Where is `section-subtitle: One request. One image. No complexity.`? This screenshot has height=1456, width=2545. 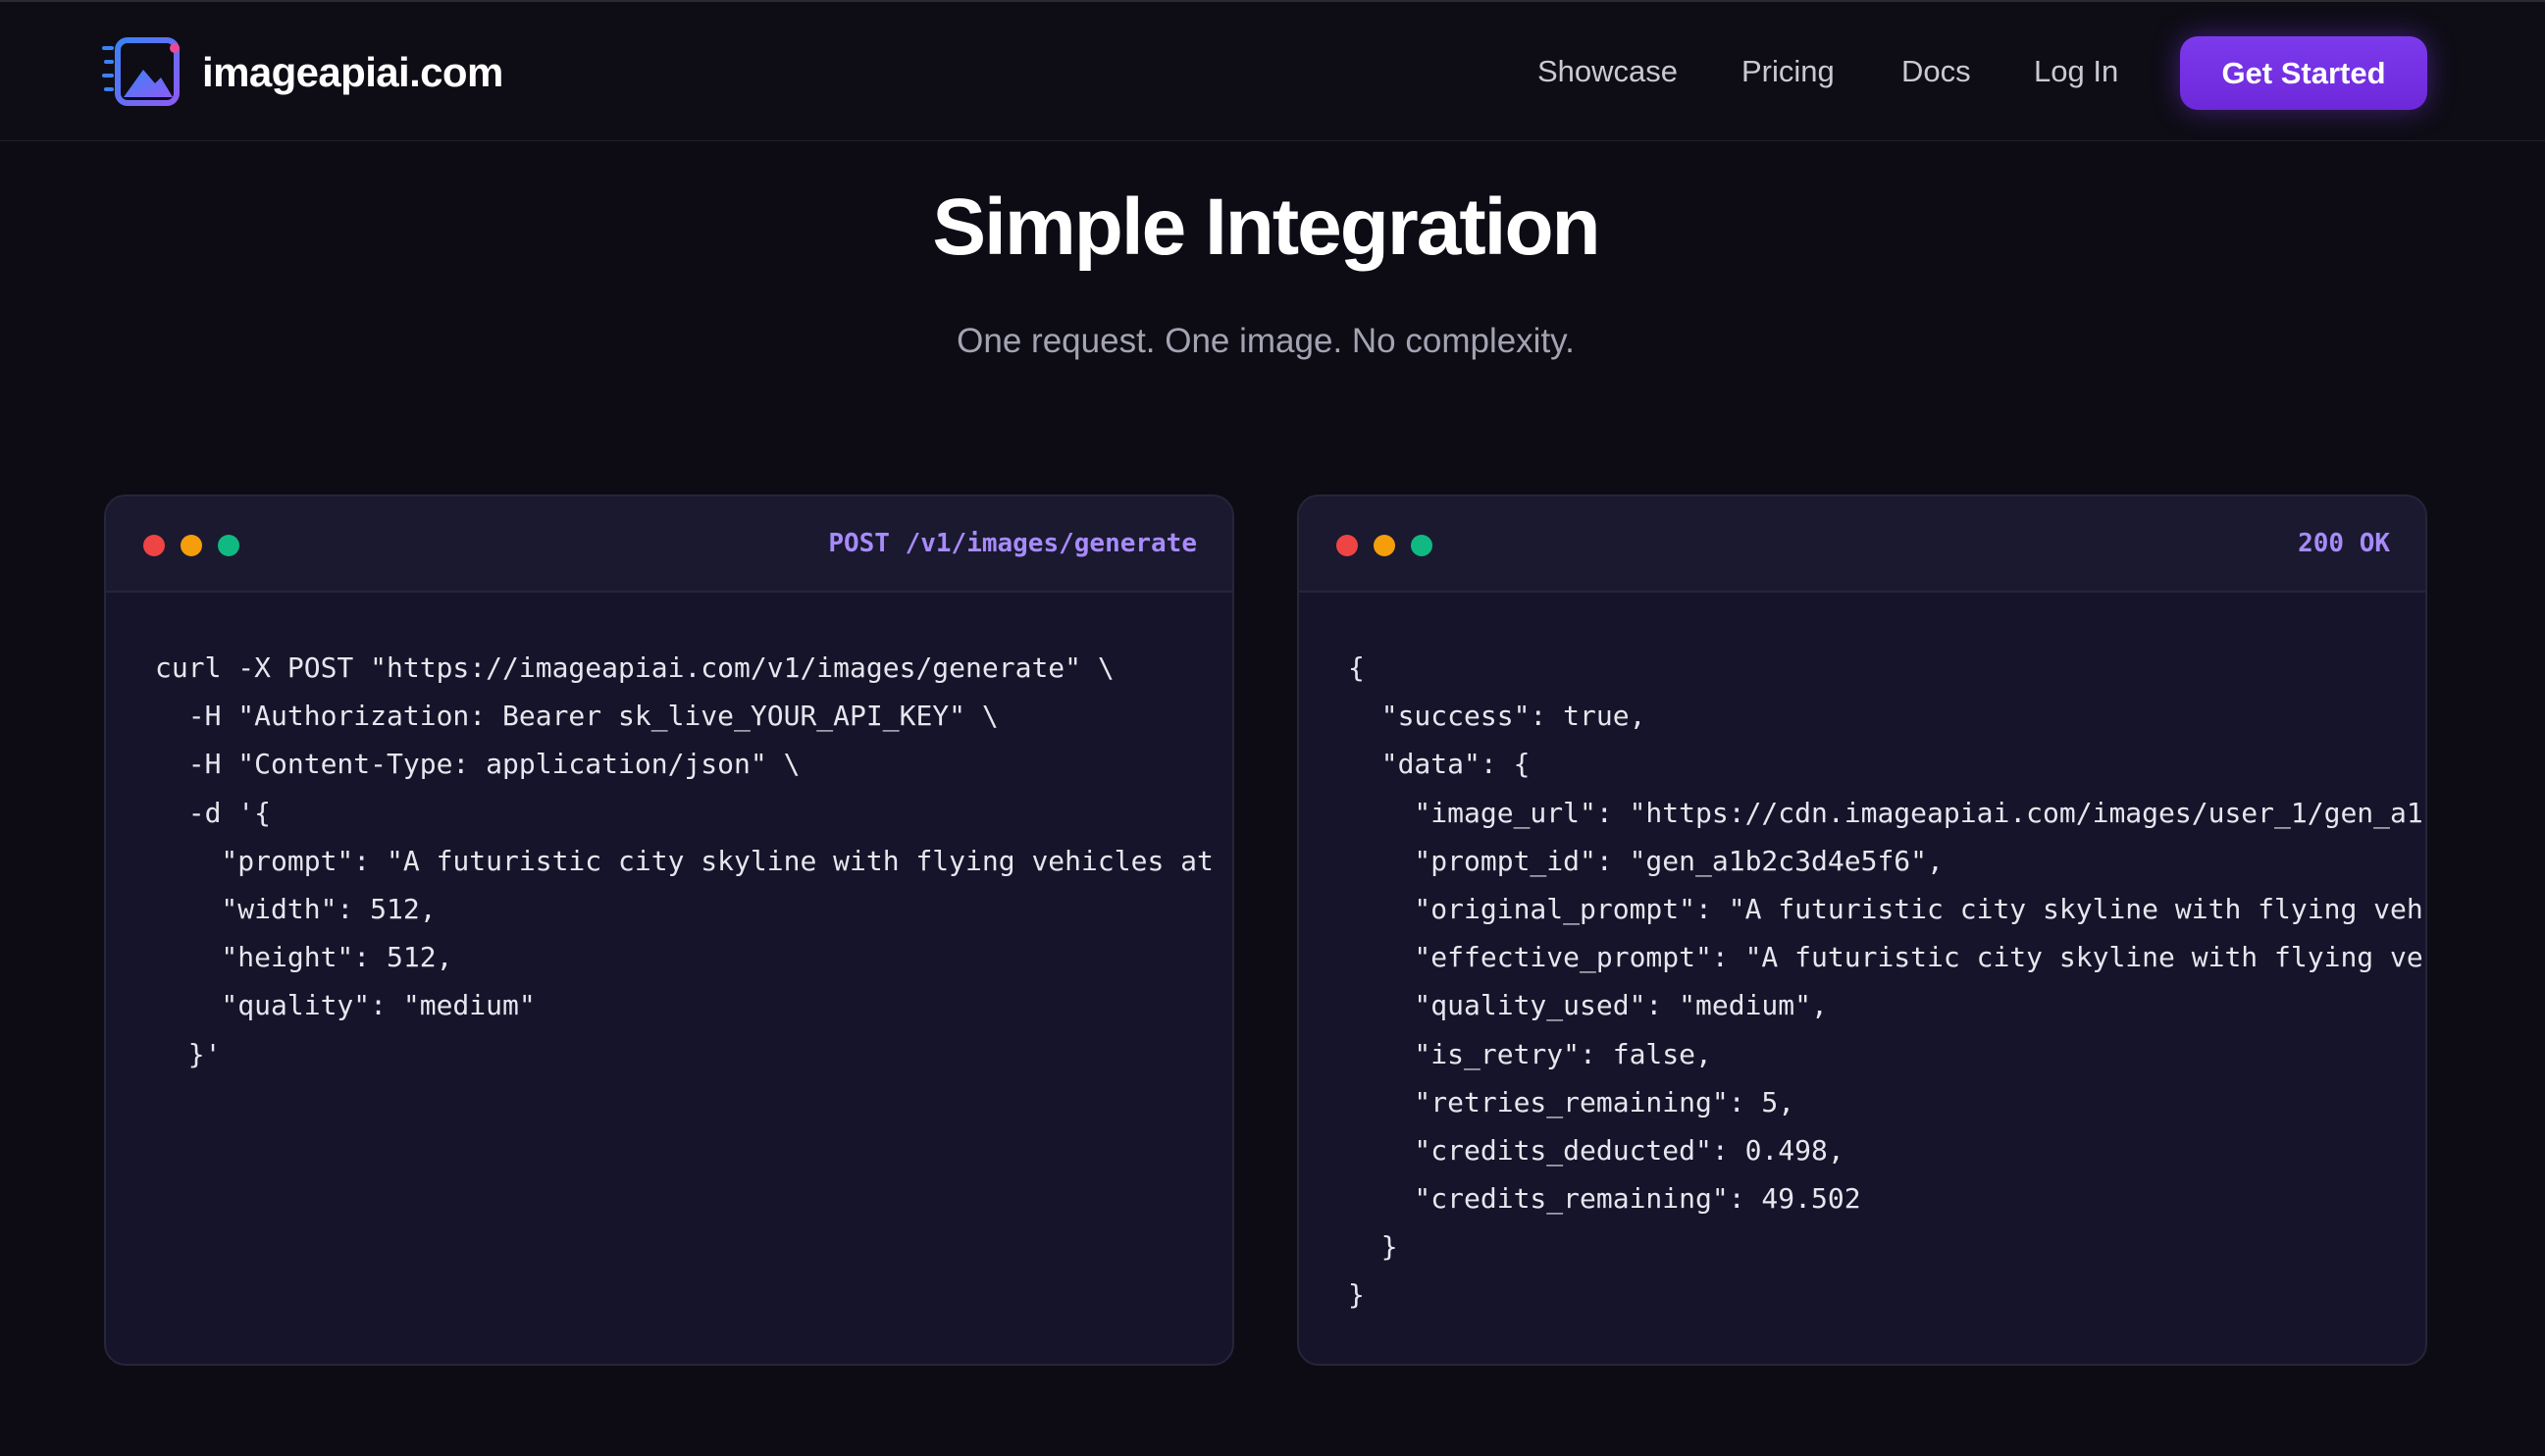 section-subtitle: One request. One image. No complexity. is located at coordinates (1266, 341).